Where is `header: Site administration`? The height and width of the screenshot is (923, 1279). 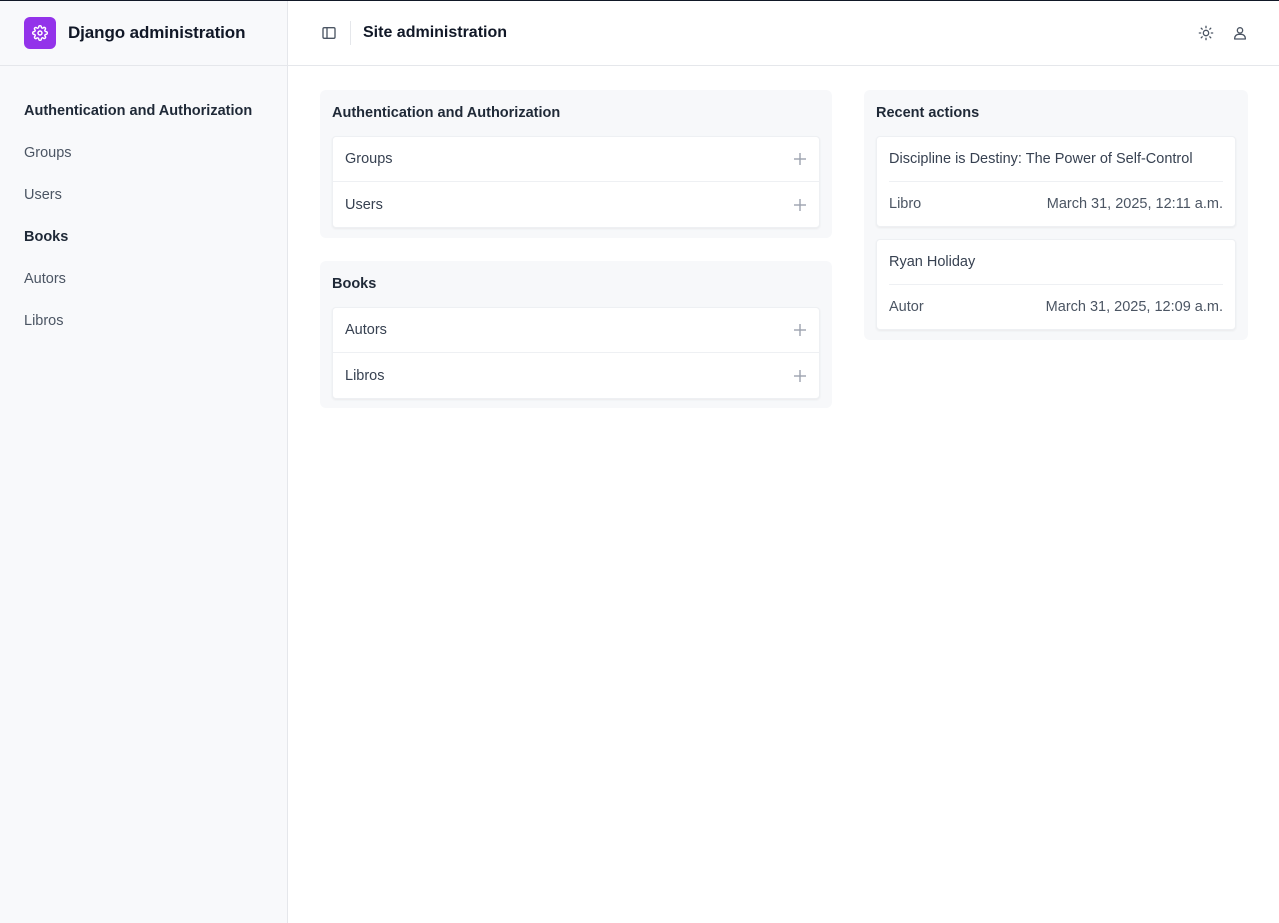 header: Site administration is located at coordinates (783, 33).